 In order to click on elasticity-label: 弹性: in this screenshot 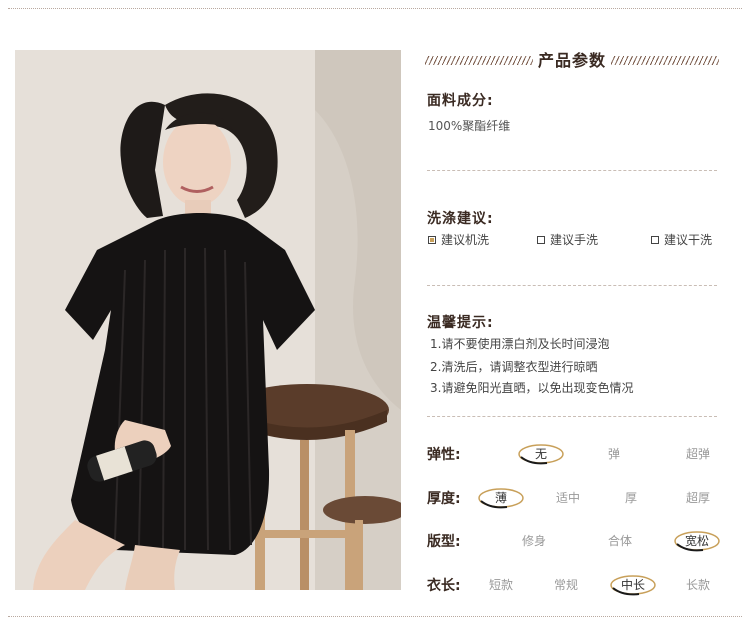, I will do `click(444, 455)`.